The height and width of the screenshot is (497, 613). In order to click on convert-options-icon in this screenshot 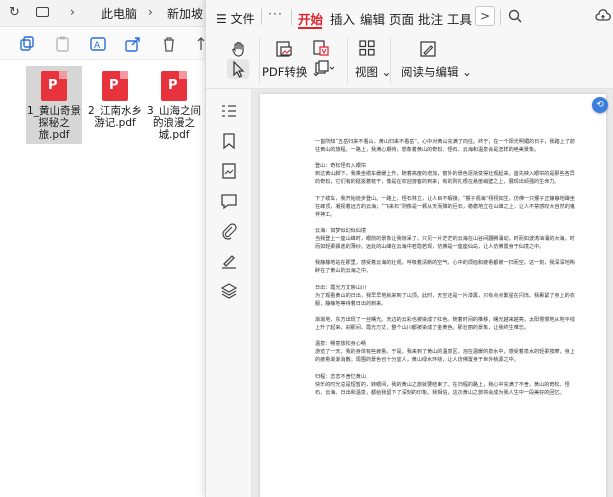, I will do `click(325, 68)`.